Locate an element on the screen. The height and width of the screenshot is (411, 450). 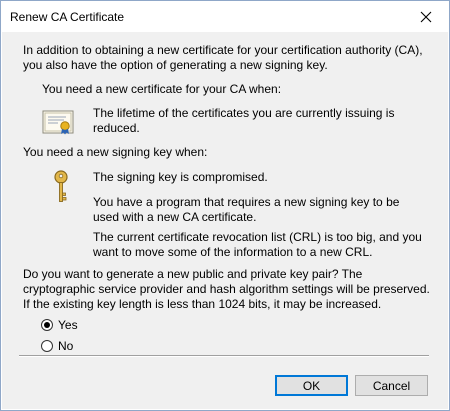
radio-yes-indicator is located at coordinates (47, 325).